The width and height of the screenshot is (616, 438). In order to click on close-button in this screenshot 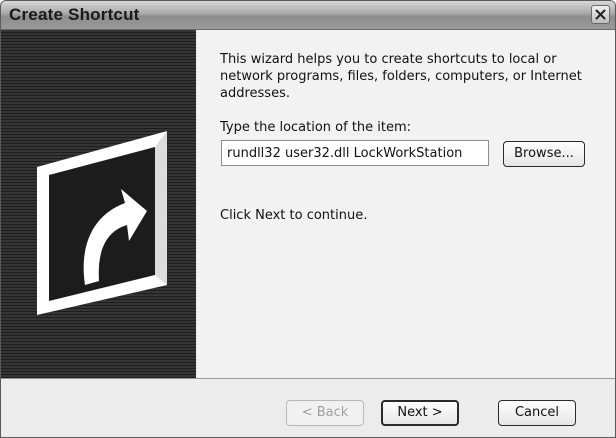, I will do `click(600, 14)`.